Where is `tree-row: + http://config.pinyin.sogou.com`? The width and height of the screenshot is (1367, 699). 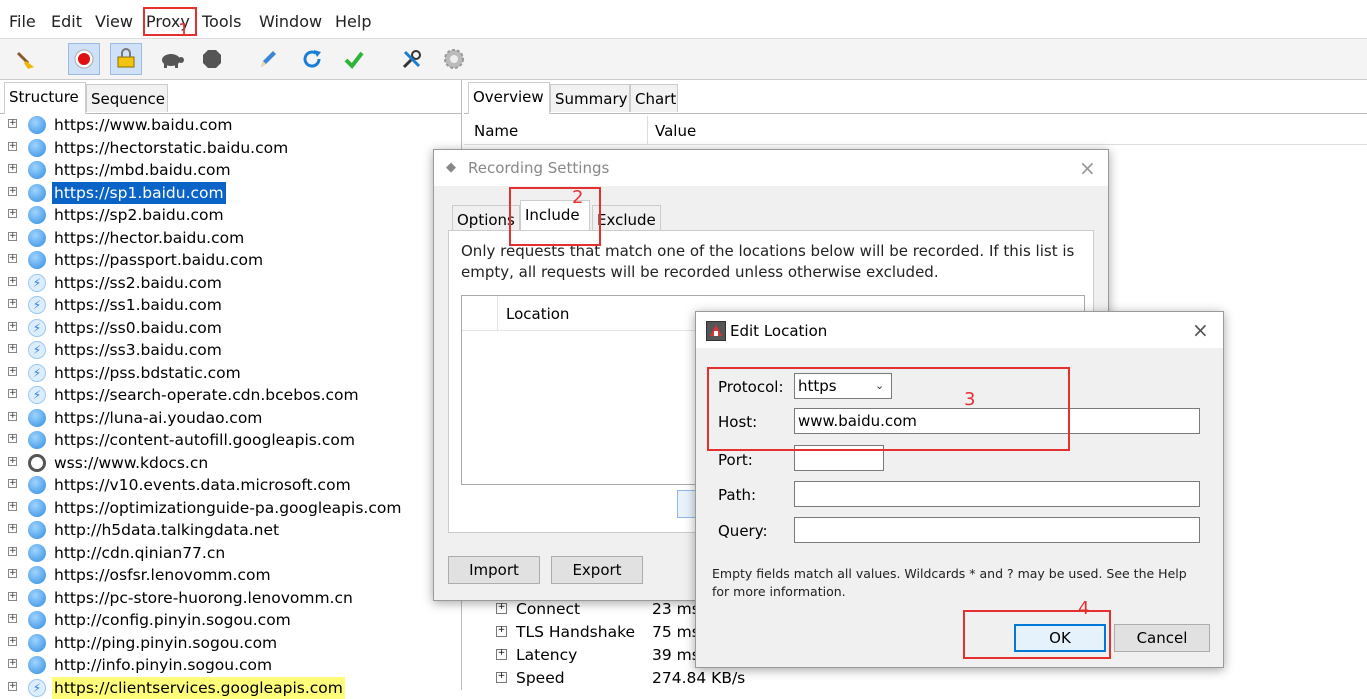 tree-row: + http://config.pinyin.sogou.com is located at coordinates (230, 620).